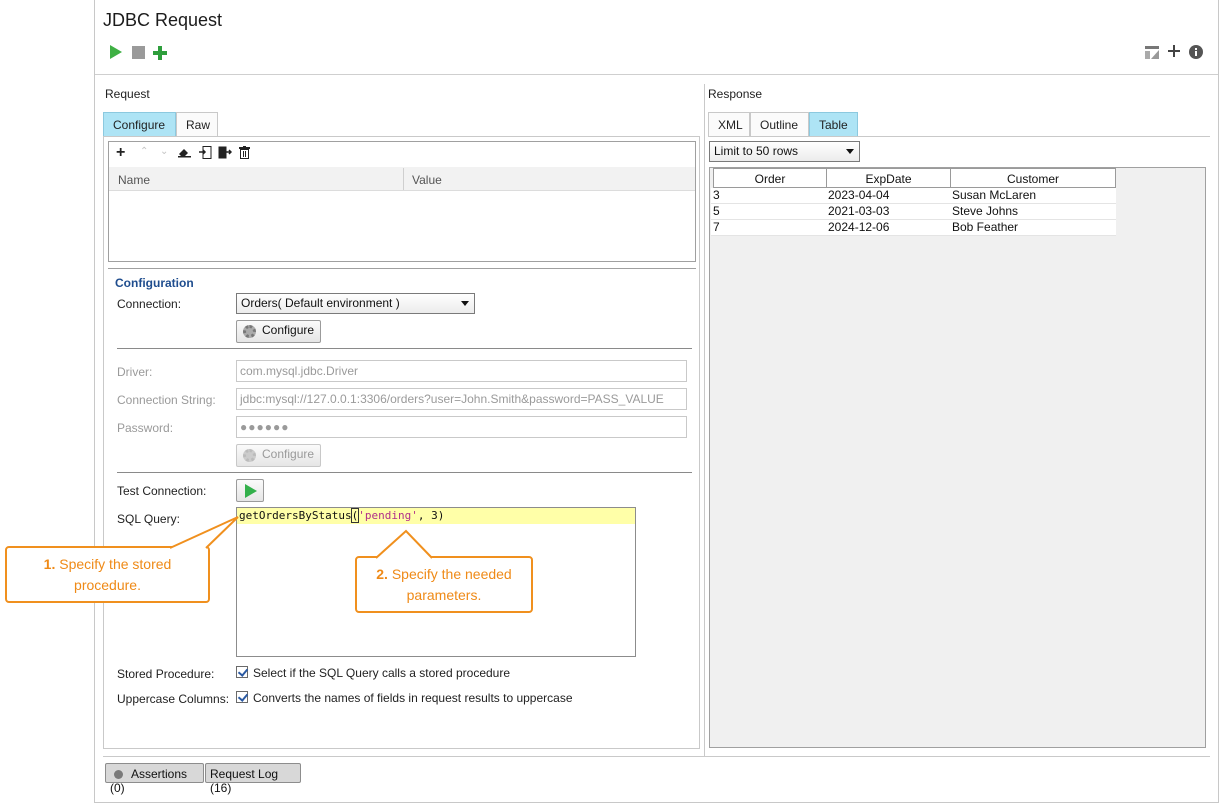 The image size is (1219, 803). Describe the element at coordinates (388, 515) in the screenshot. I see `sql-param-string: 'pending'` at that location.